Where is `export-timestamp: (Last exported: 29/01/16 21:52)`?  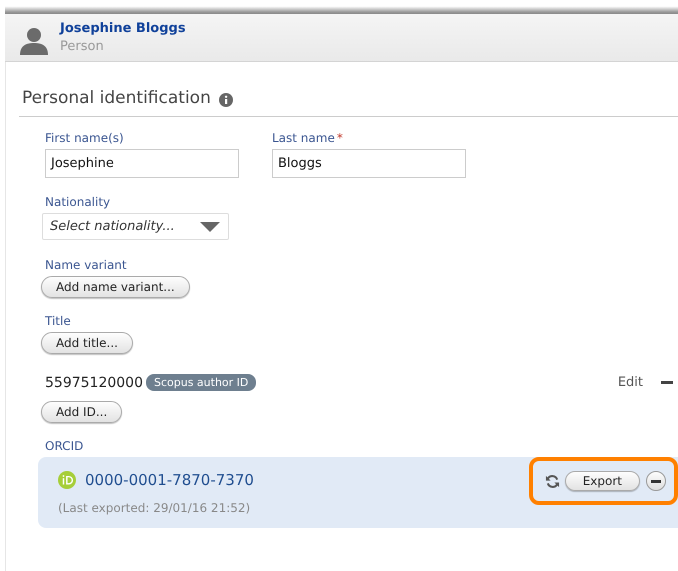
export-timestamp: (Last exported: 29/01/16 21:52) is located at coordinates (155, 508).